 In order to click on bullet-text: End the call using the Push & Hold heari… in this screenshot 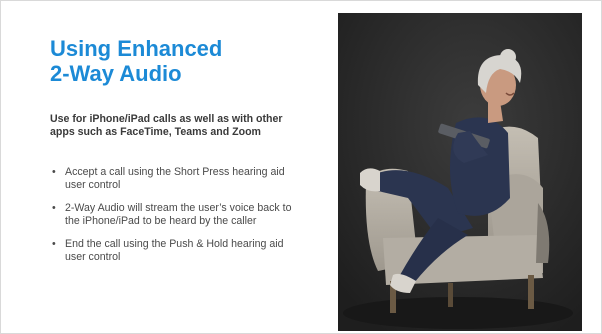, I will do `click(174, 250)`.